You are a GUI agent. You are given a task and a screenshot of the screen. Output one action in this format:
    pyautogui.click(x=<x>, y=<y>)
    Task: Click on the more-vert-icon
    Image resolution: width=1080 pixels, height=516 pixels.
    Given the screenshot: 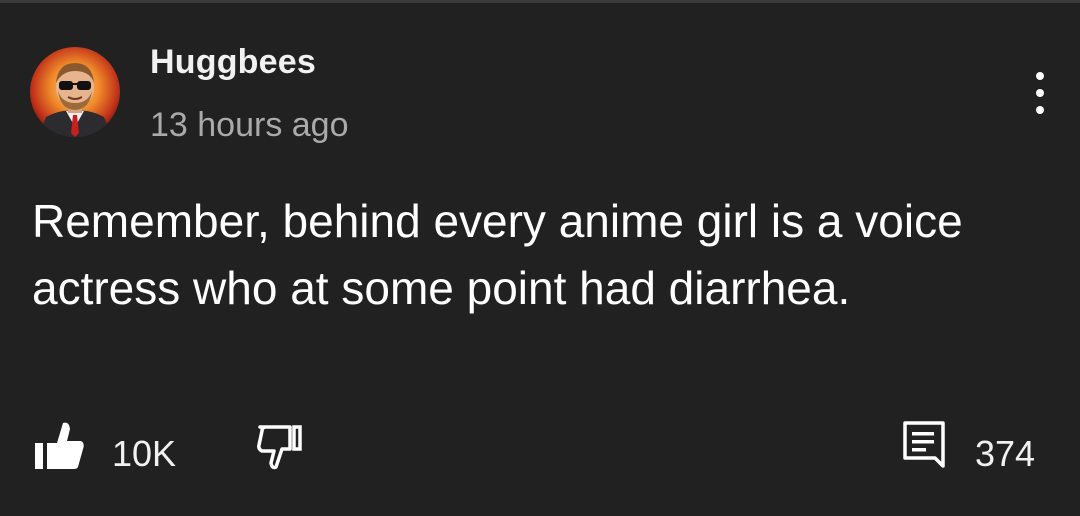 What is the action you would take?
    pyautogui.click(x=1040, y=76)
    